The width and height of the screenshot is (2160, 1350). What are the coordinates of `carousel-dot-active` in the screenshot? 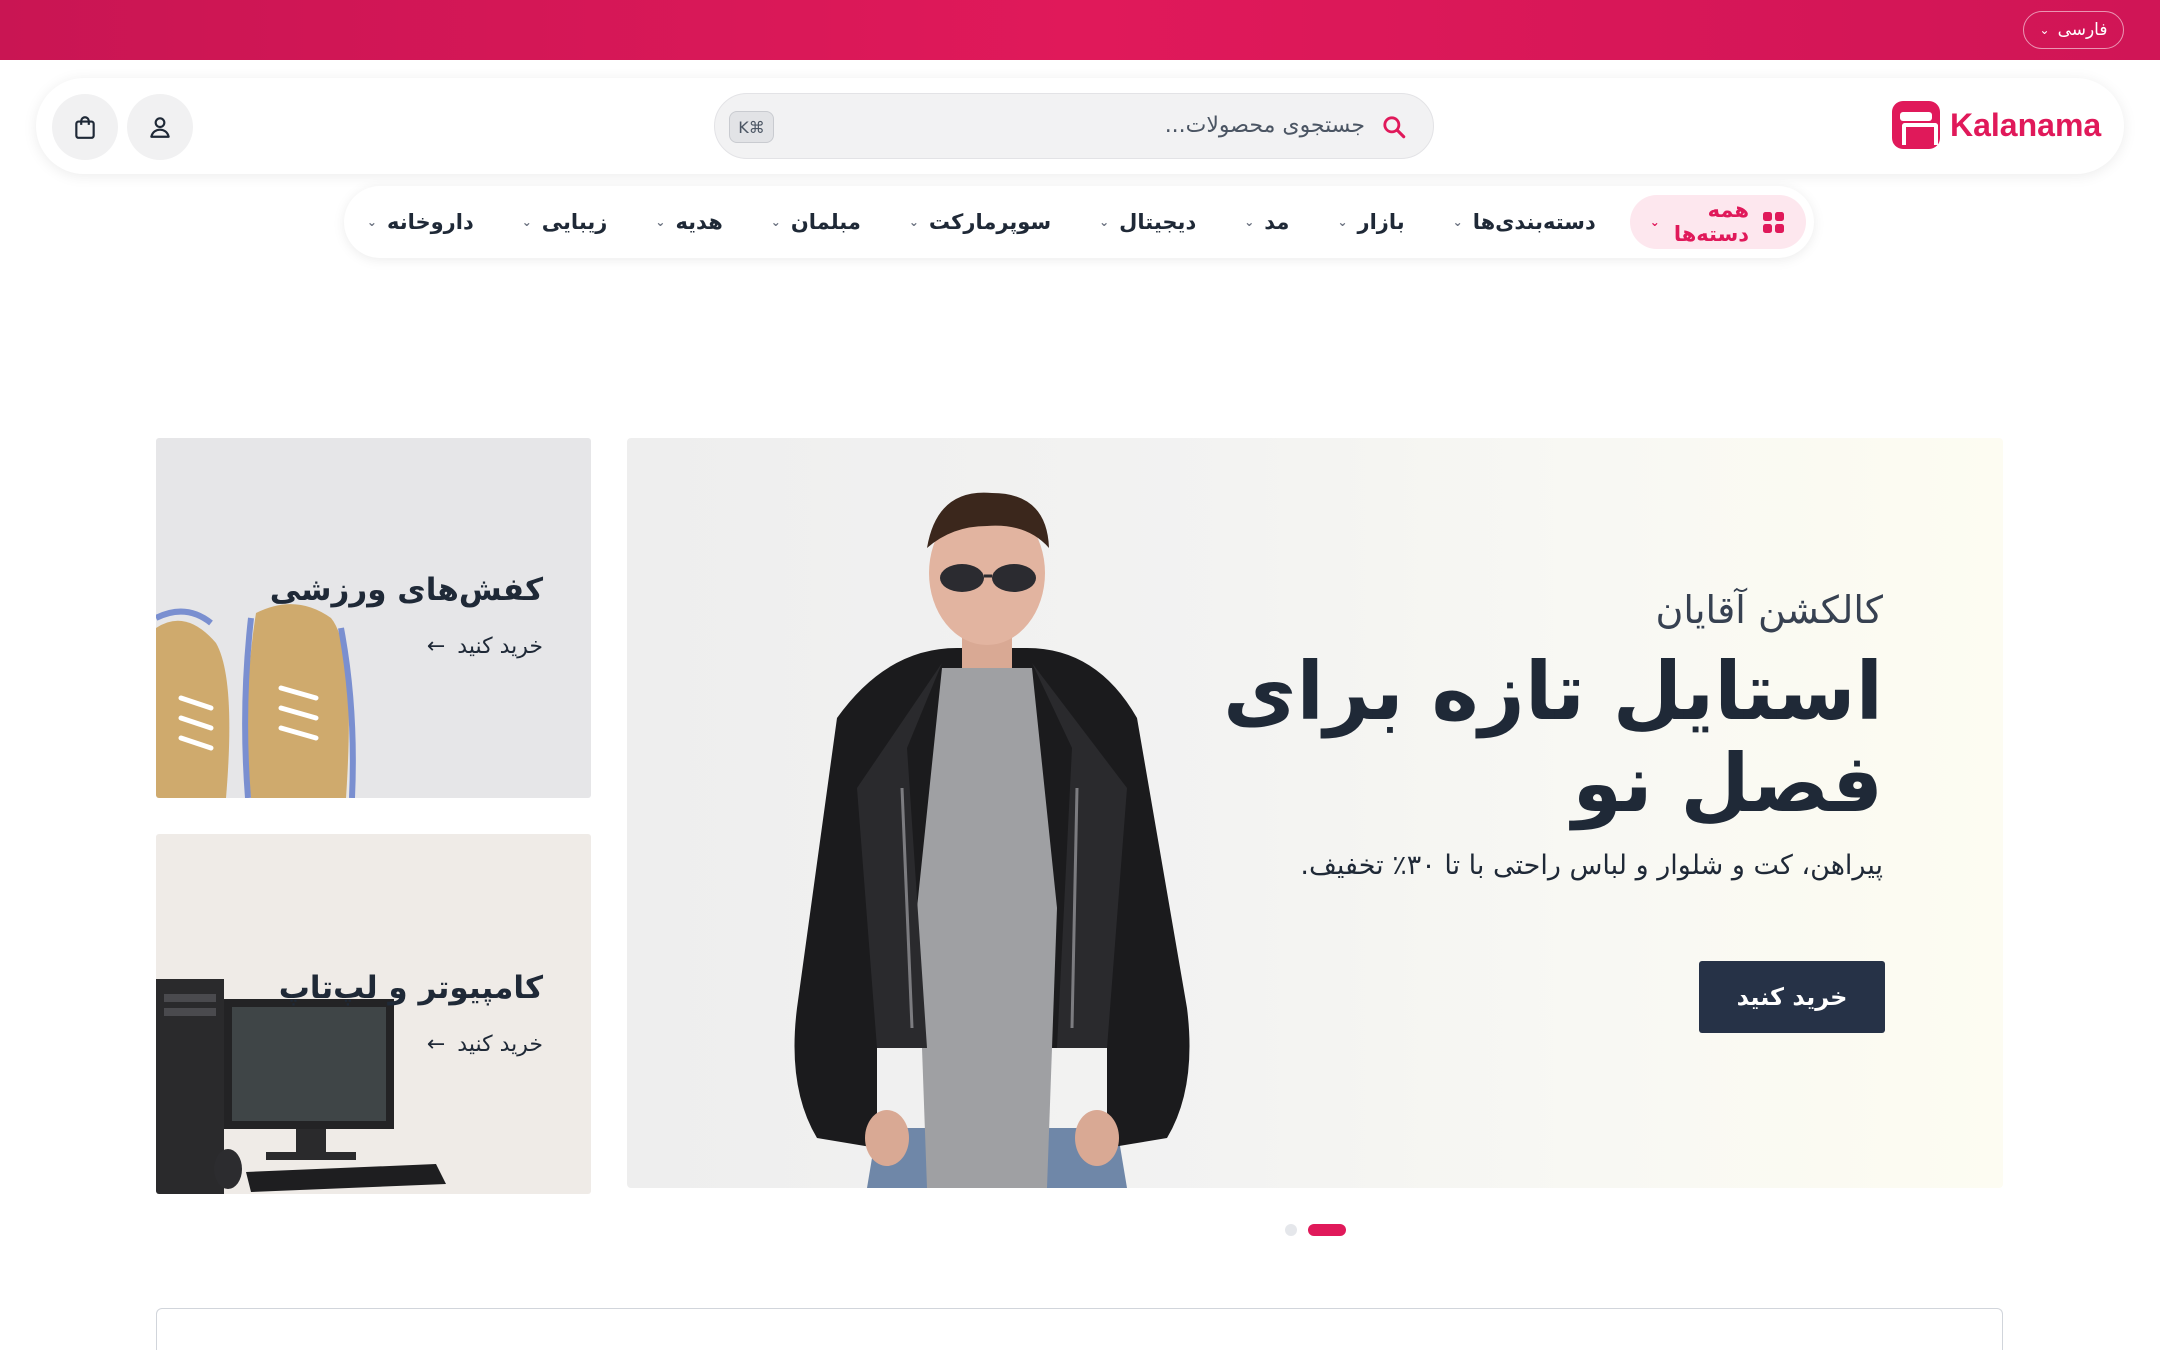 It's located at (1327, 1230).